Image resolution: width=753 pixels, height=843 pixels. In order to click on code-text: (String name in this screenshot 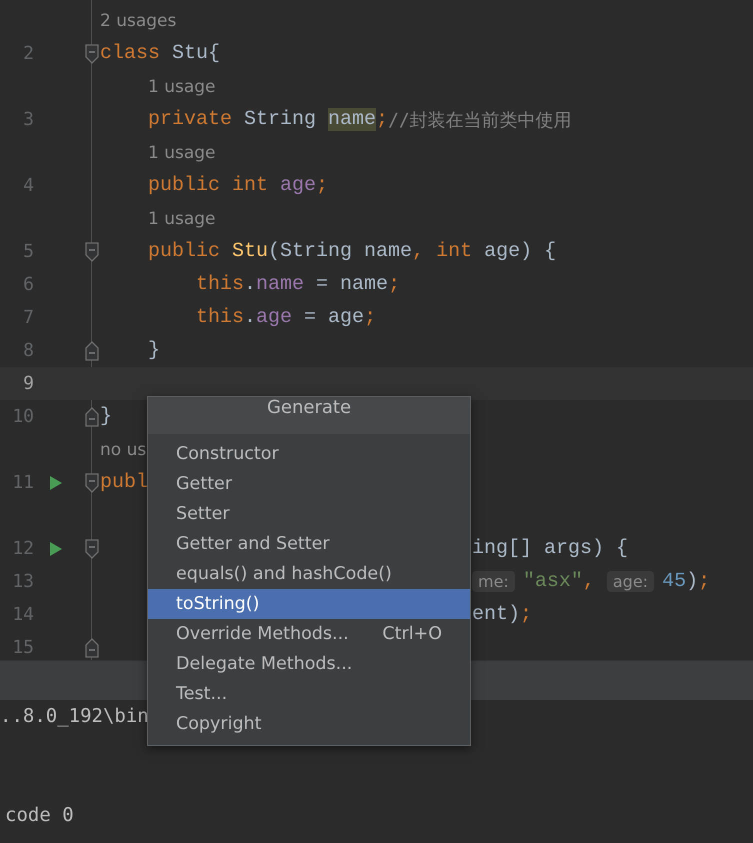, I will do `click(340, 251)`.